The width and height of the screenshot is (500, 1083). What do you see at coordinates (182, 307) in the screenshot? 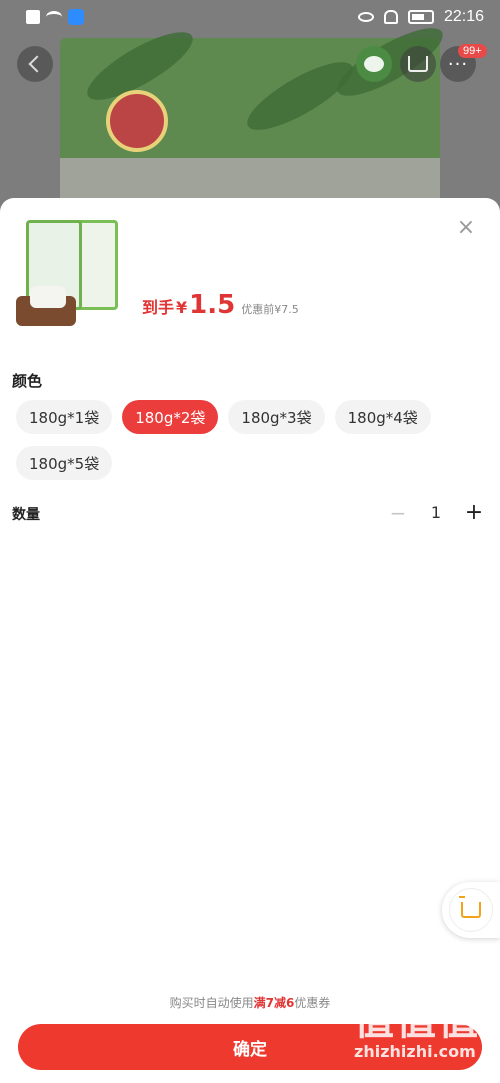
I see `currency-symbol: ¥` at bounding box center [182, 307].